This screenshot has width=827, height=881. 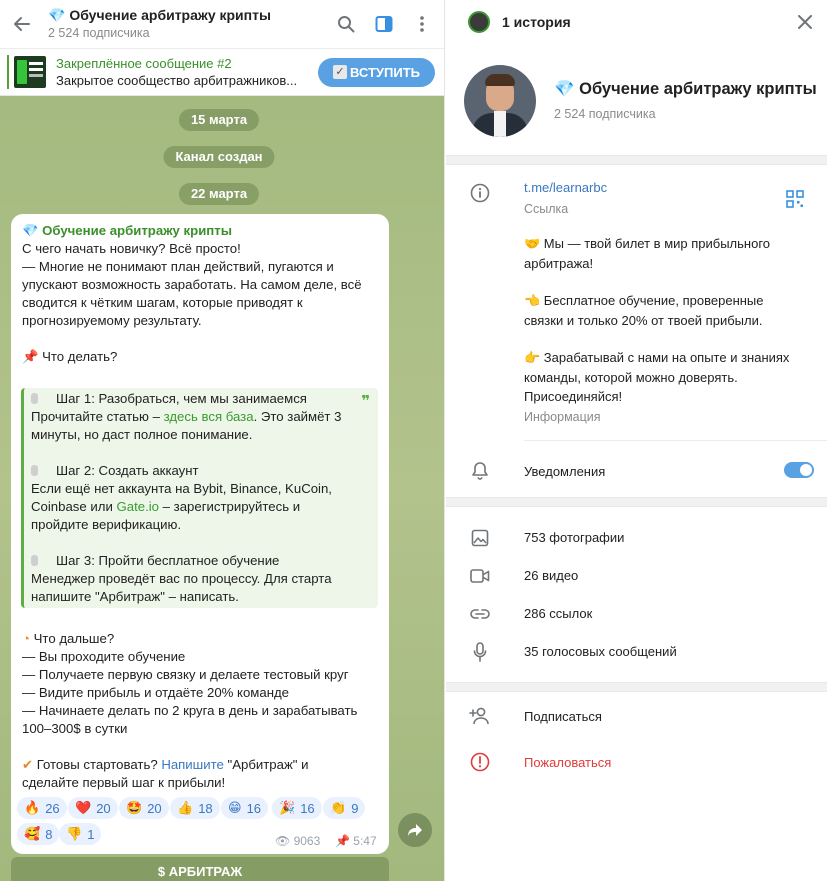 I want to click on about-caption: Информация, so click(x=562, y=417).